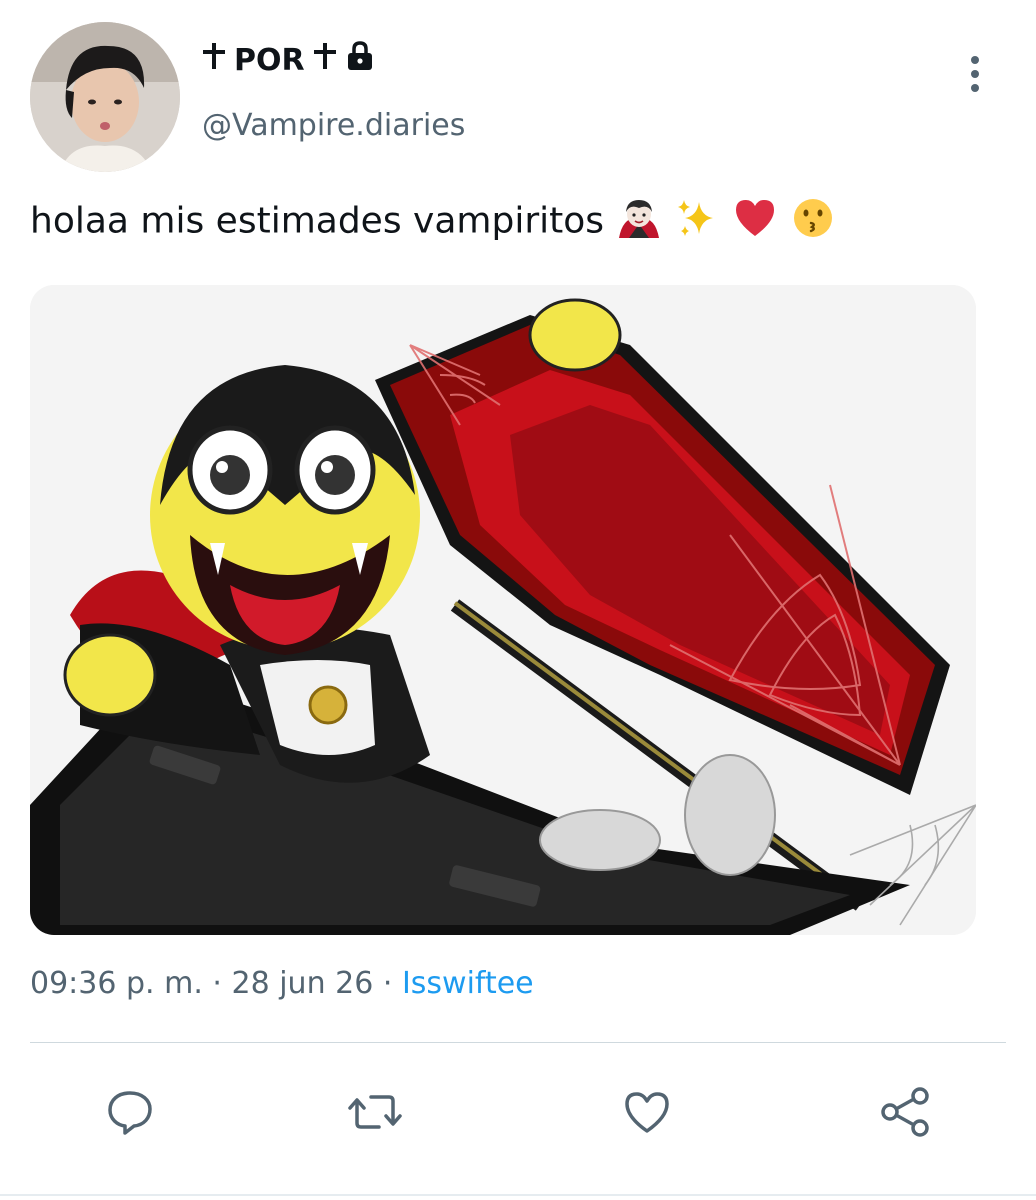 The image size is (1036, 1200). I want to click on reply-button, so click(130, 1112).